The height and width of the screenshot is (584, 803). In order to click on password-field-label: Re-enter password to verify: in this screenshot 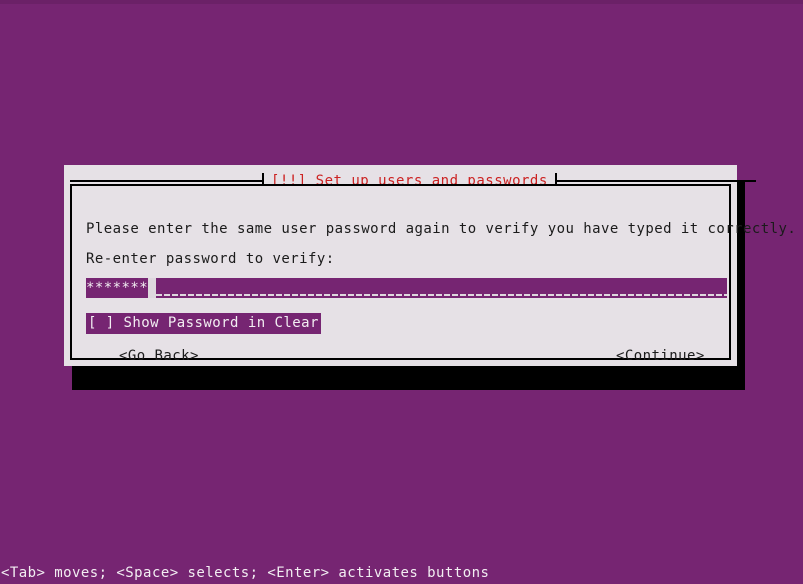, I will do `click(210, 259)`.